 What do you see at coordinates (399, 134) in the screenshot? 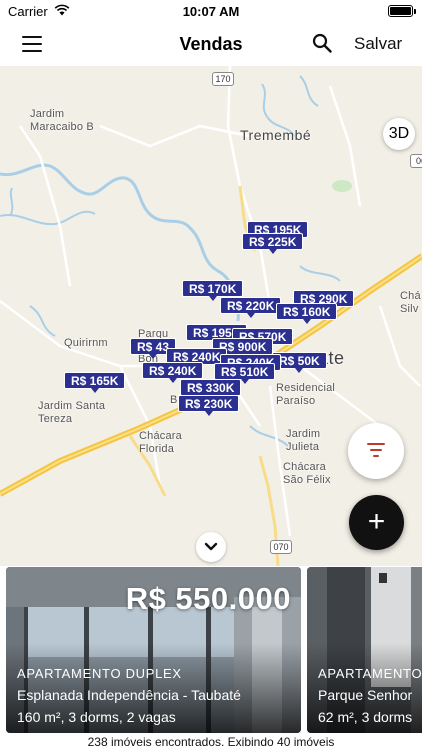
I see `map-3d-button: 3D` at bounding box center [399, 134].